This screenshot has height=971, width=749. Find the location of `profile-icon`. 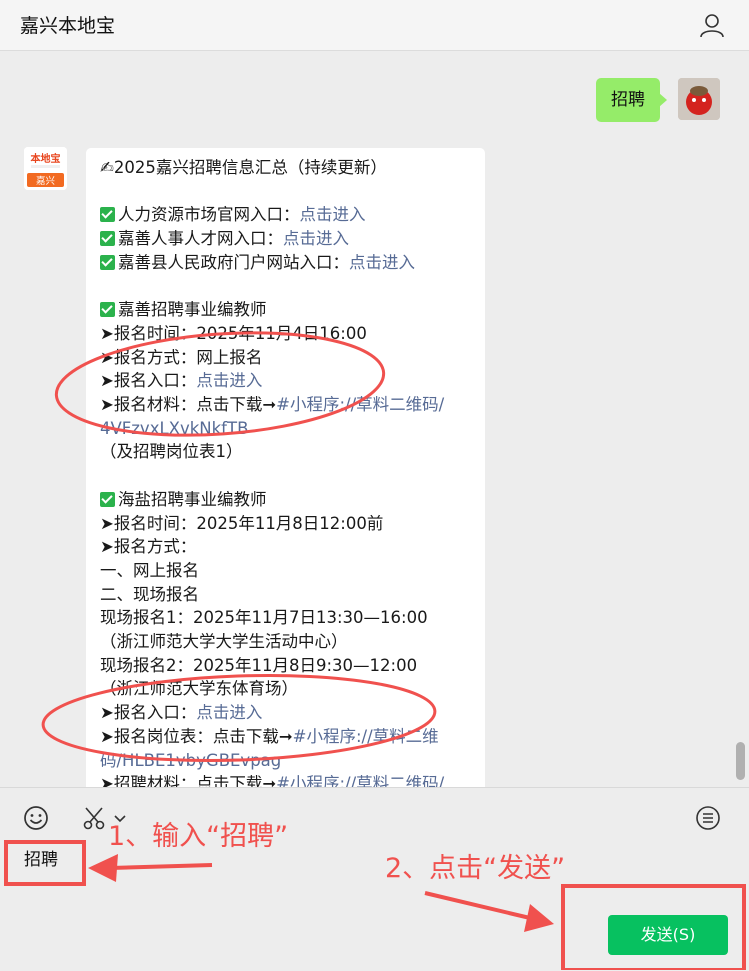

profile-icon is located at coordinates (712, 25).